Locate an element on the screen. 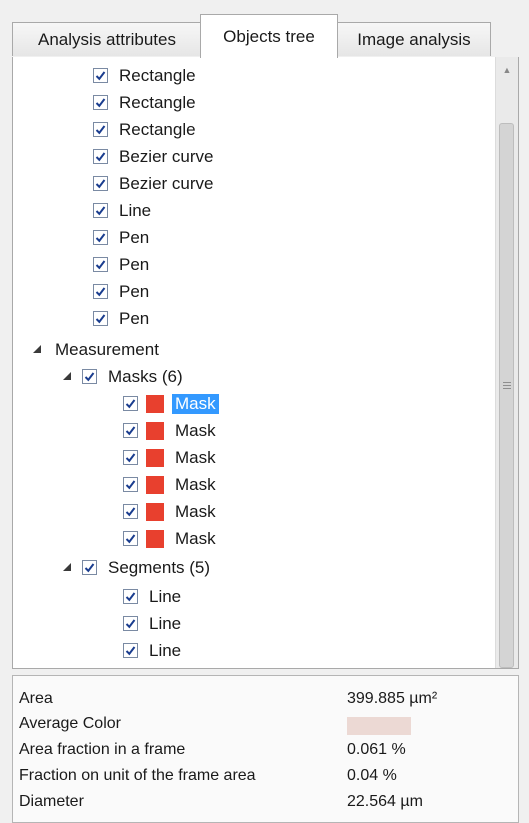 Image resolution: width=529 pixels, height=823 pixels. tree-node-segments: Segments (5) is located at coordinates (138, 567).